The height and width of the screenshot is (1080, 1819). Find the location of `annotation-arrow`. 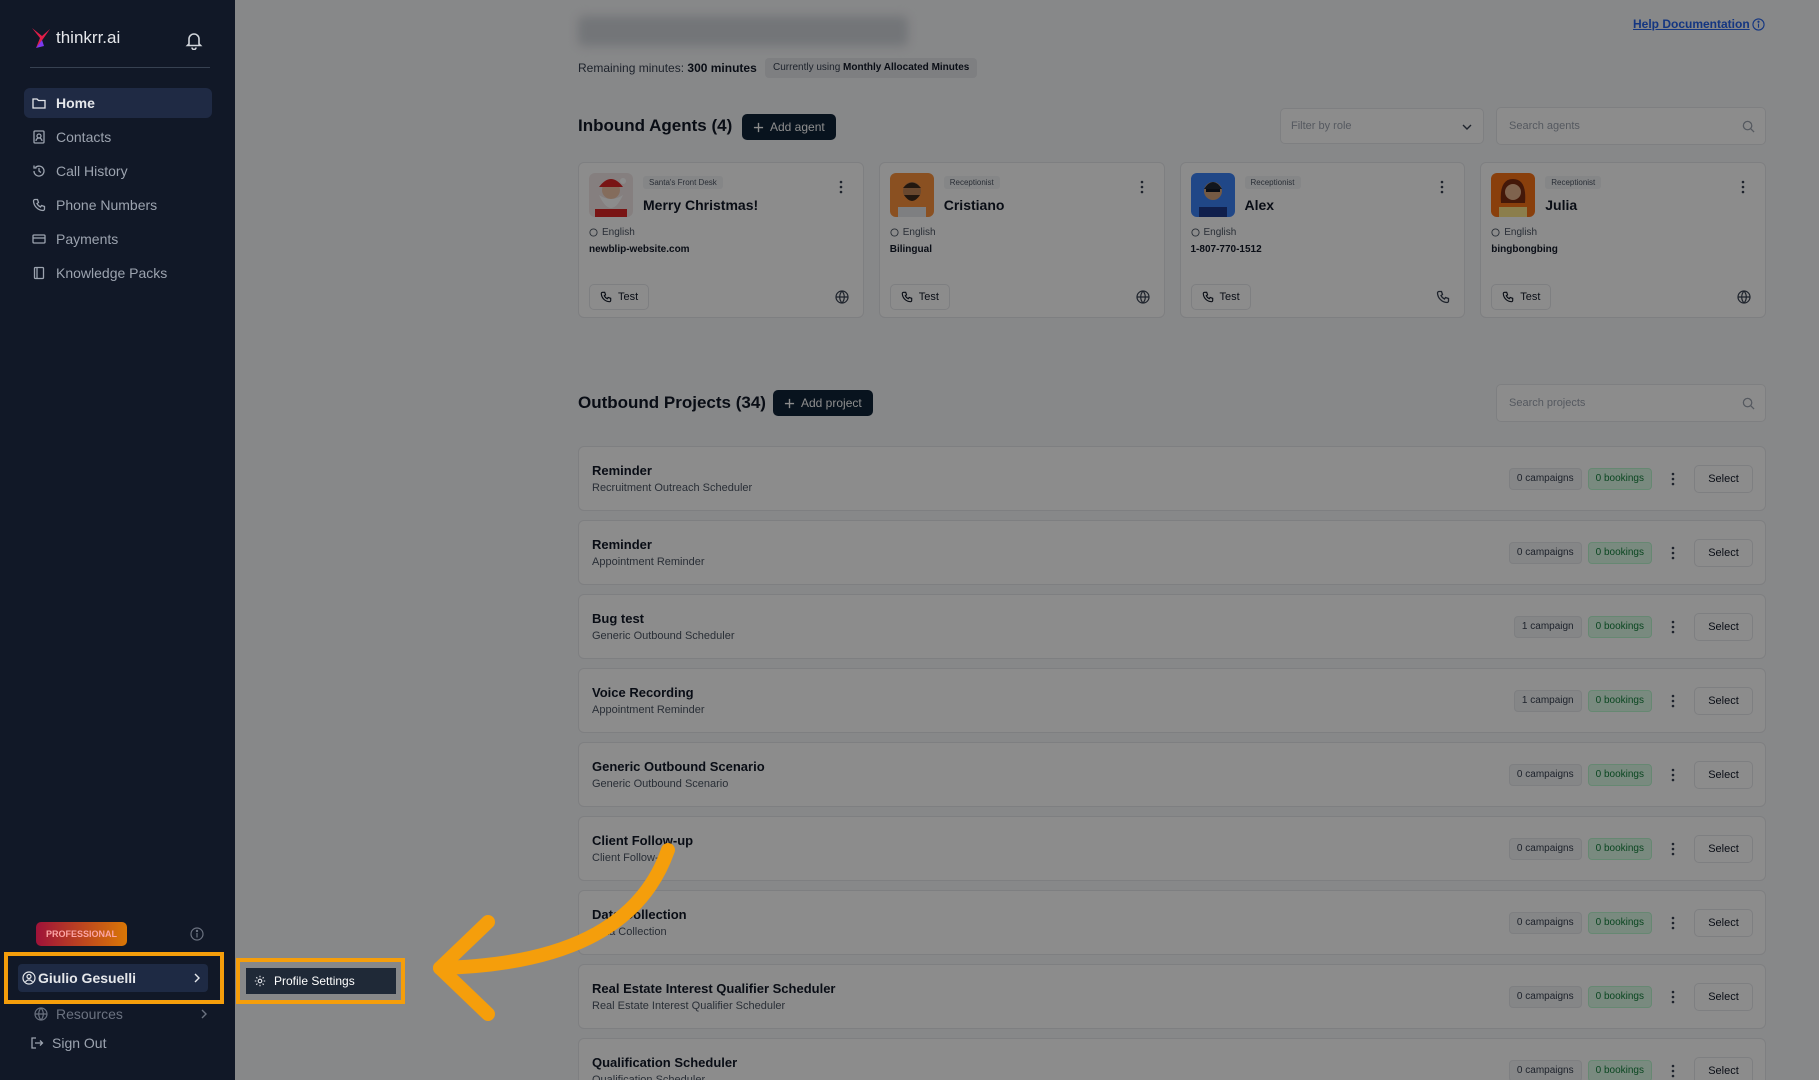

annotation-arrow is located at coordinates (554, 932).